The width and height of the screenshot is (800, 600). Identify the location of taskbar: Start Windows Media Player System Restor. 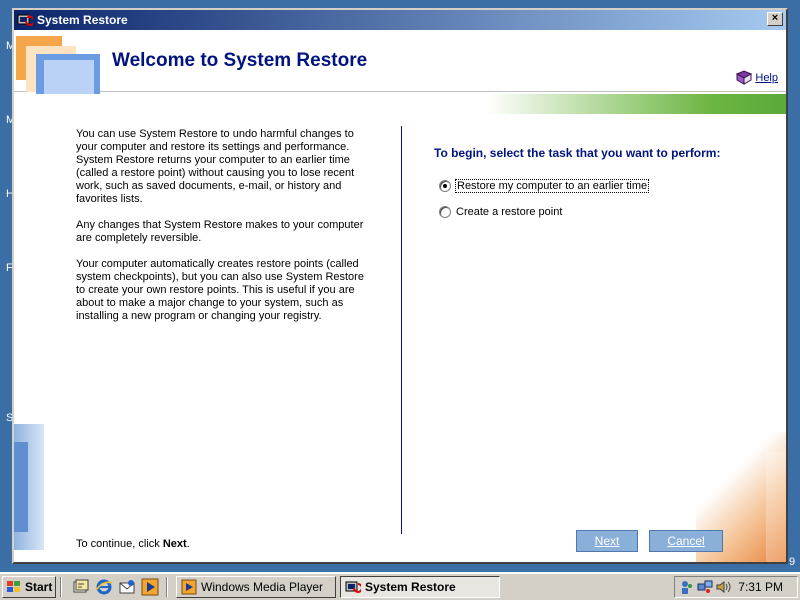
(400, 586).